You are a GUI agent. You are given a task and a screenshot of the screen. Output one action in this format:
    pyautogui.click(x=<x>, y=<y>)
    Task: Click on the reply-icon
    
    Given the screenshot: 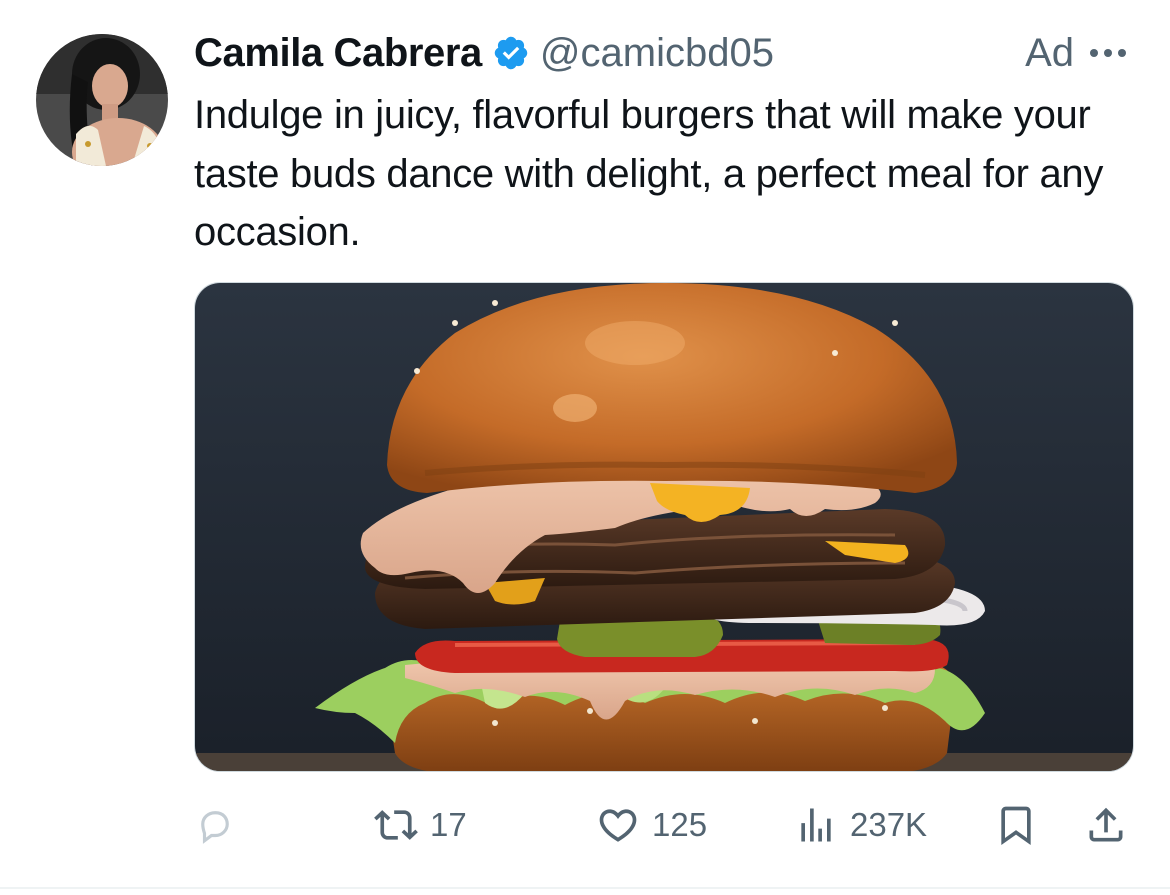 What is the action you would take?
    pyautogui.click(x=215, y=827)
    